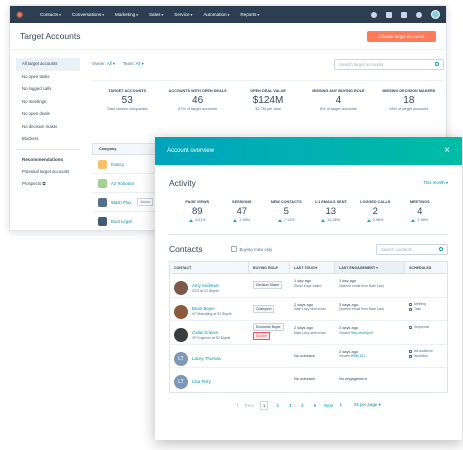 This screenshot has width=463, height=450. What do you see at coordinates (375, 211) in the screenshot?
I see `activity-value: 2` at bounding box center [375, 211].